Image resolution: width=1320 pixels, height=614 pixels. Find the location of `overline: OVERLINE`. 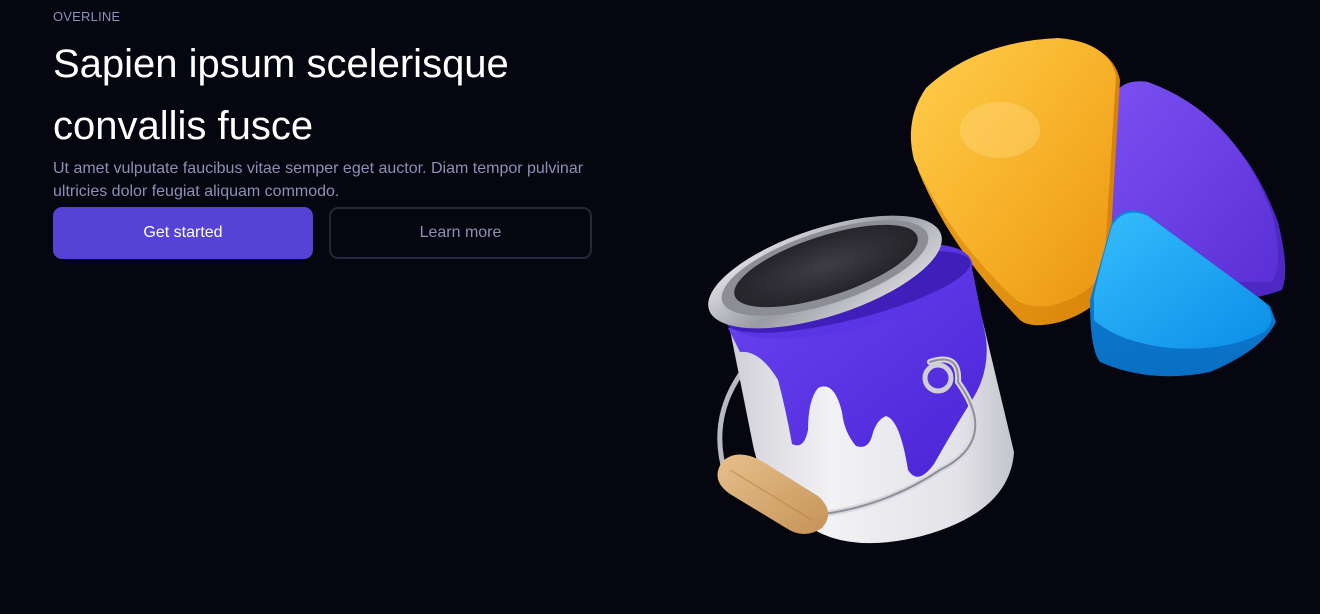

overline: OVERLINE is located at coordinates (87, 16).